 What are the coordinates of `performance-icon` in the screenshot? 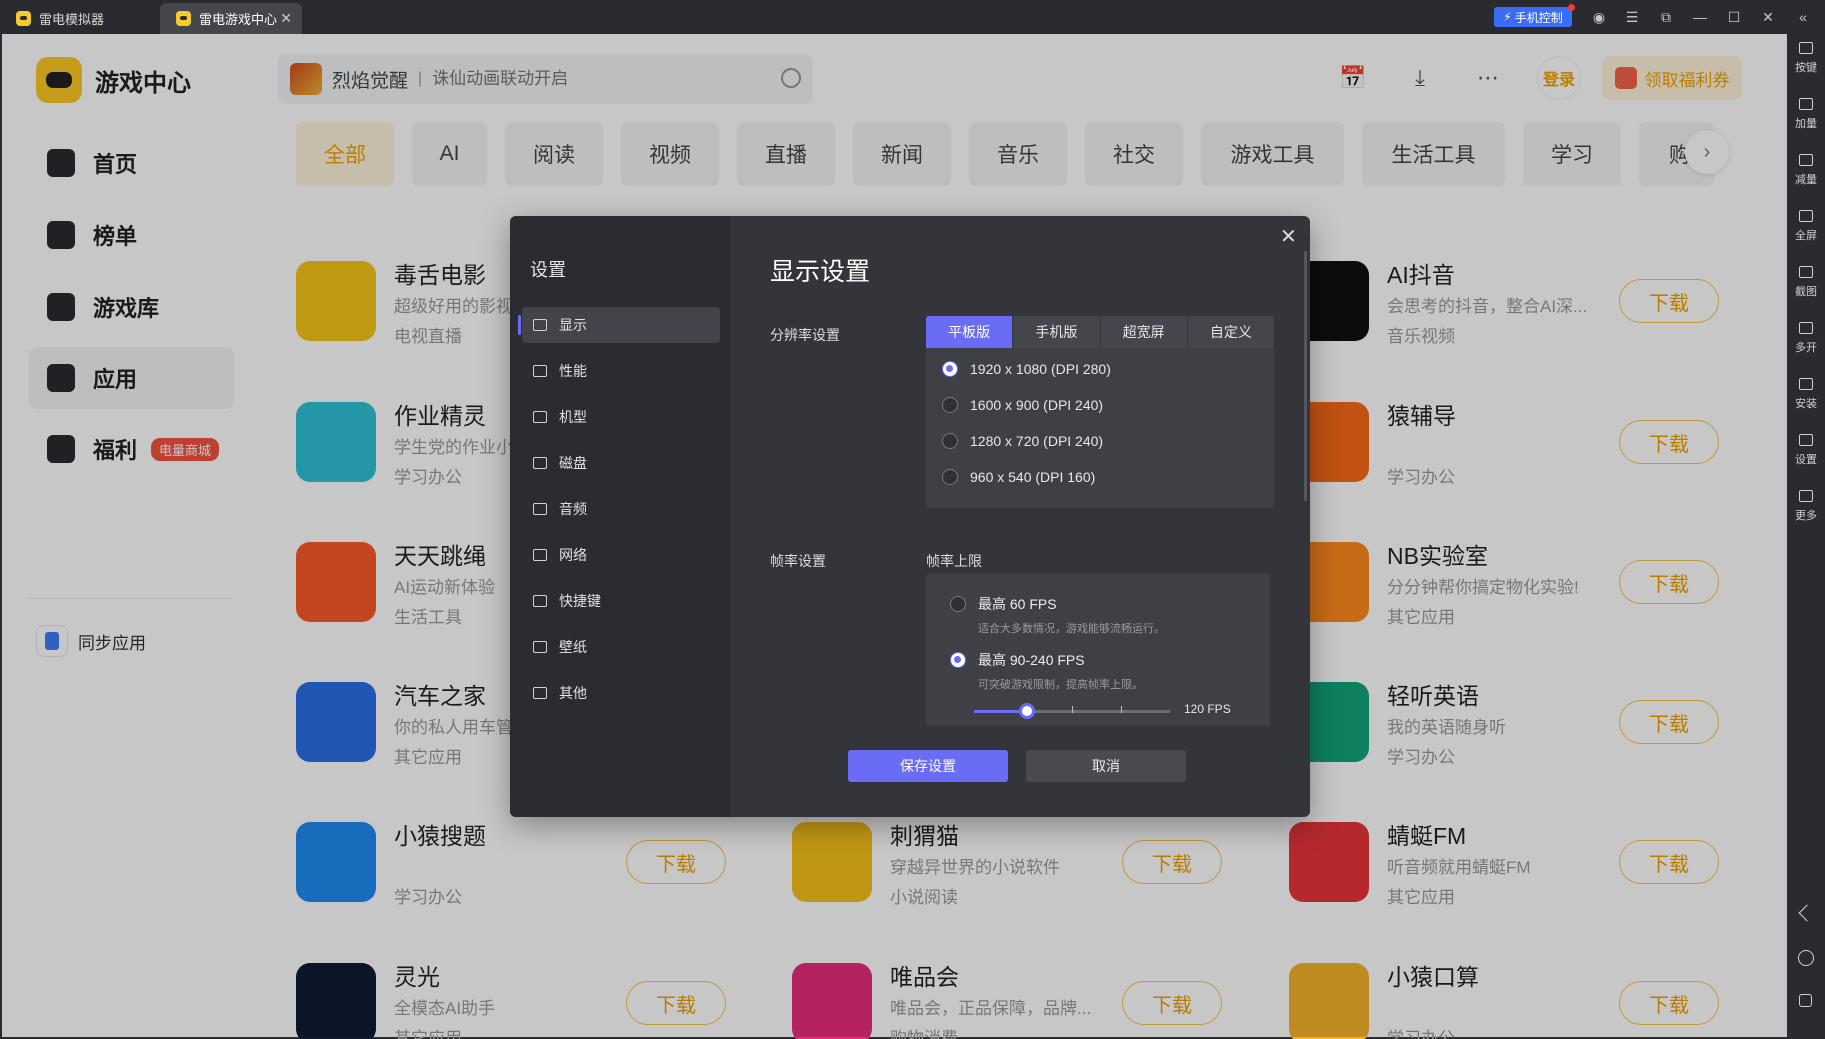 It's located at (540, 371).